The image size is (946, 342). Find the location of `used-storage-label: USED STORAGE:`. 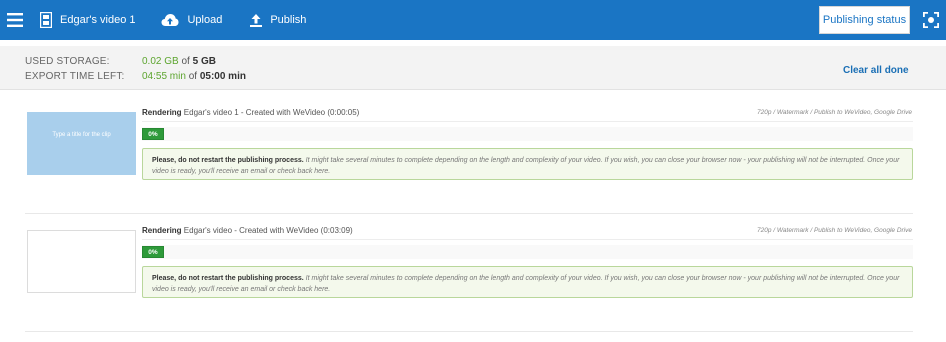

used-storage-label: USED STORAGE: is located at coordinates (67, 61).